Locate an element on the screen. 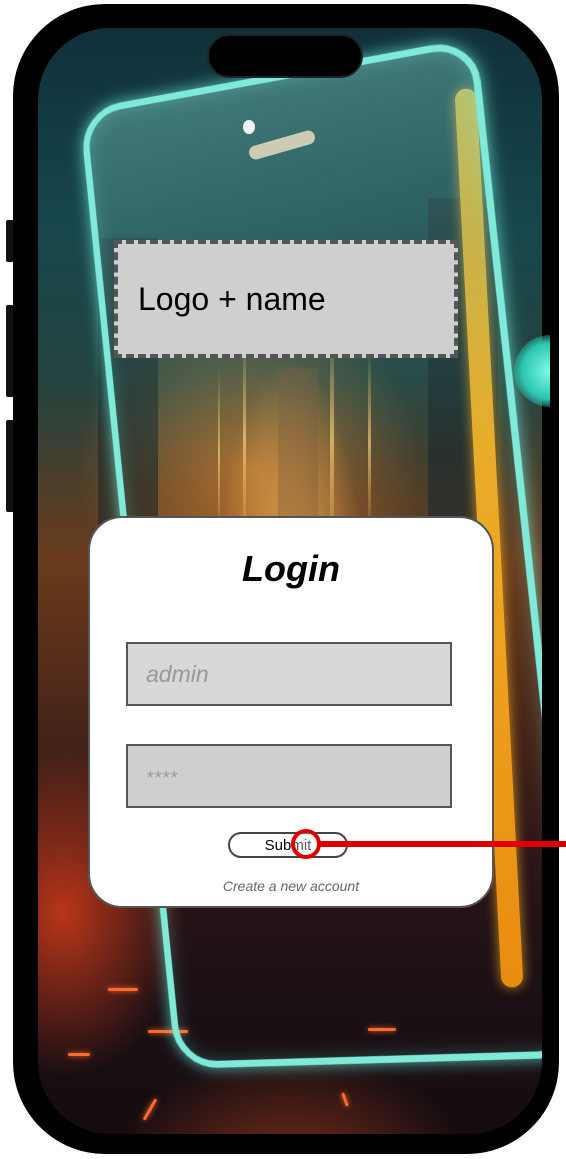  create-account-link: Create a new account is located at coordinates (291, 886).